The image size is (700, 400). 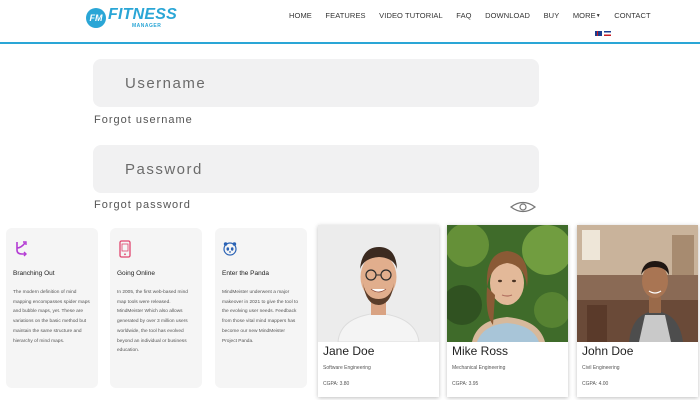 What do you see at coordinates (523, 207) in the screenshot?
I see `eye-icon` at bounding box center [523, 207].